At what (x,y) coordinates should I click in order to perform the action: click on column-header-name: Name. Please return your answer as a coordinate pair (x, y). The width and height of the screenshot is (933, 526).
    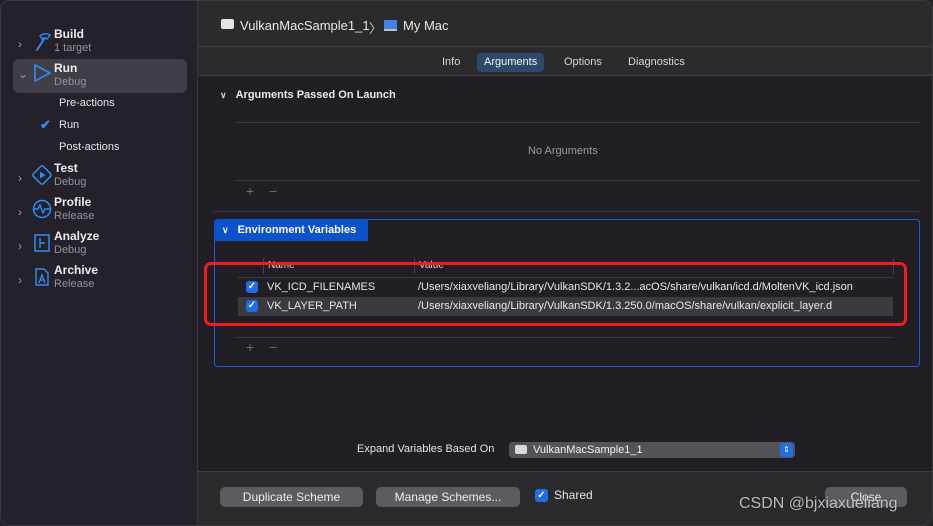
    Looking at the image, I should click on (281, 265).